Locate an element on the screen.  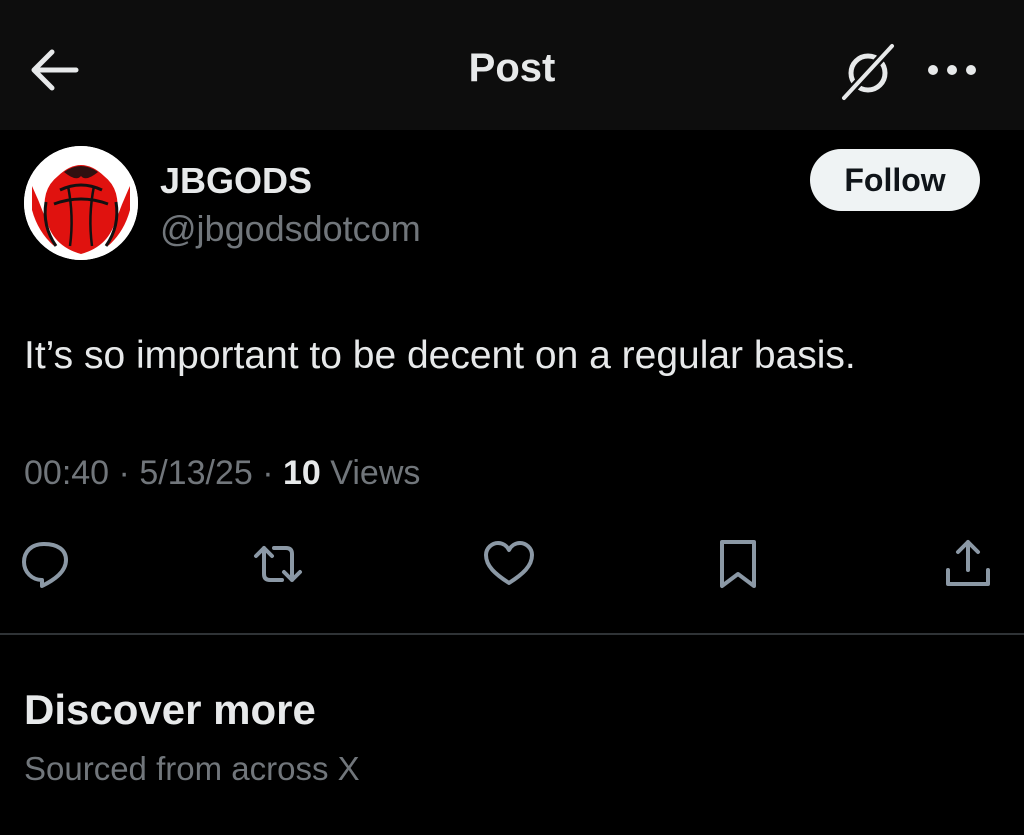
bookmark-icon is located at coordinates (738, 564).